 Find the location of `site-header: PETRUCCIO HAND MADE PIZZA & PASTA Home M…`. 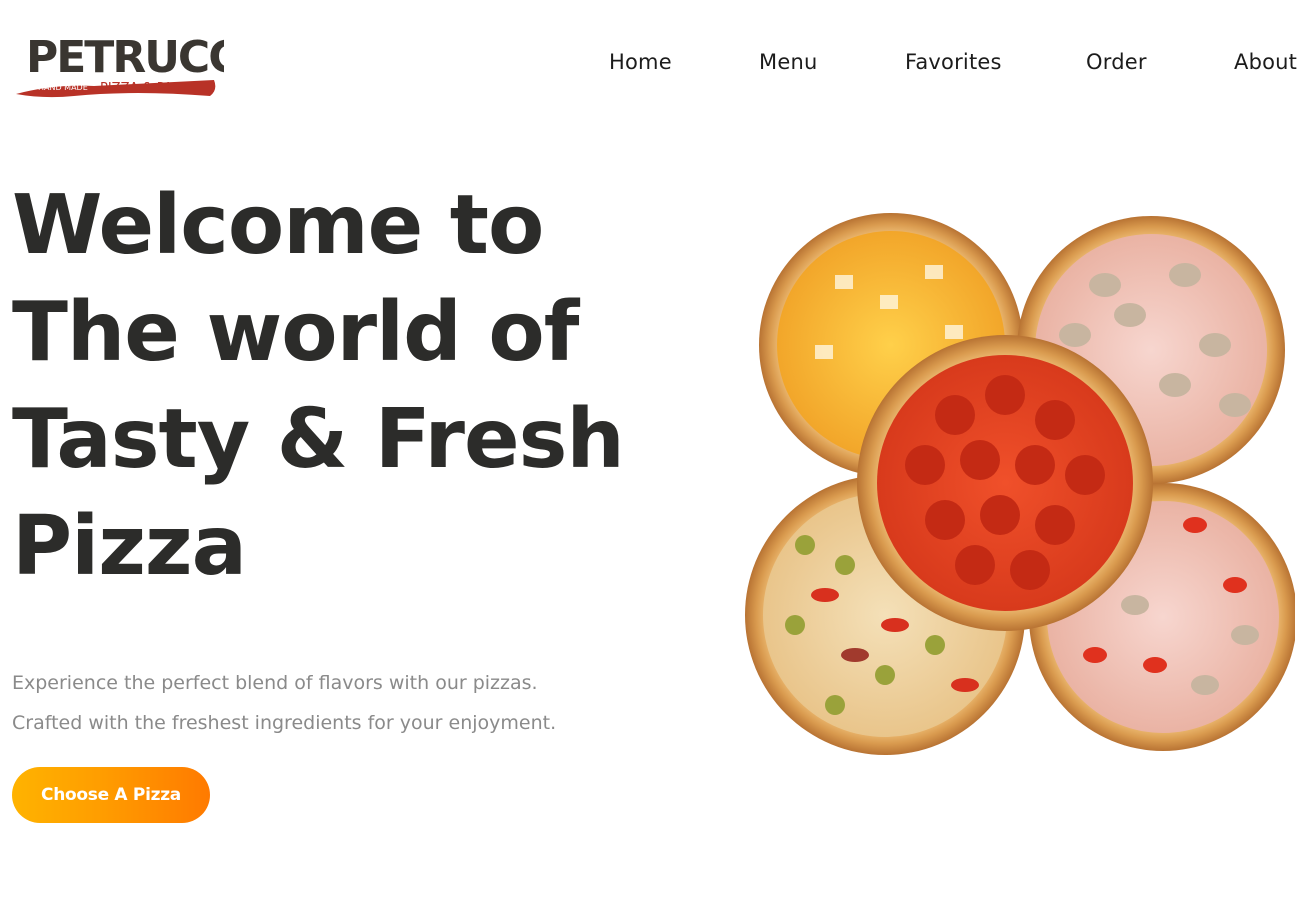

site-header: PETRUCCIO HAND MADE PIZZA & PASTA Home M… is located at coordinates (652, 60).